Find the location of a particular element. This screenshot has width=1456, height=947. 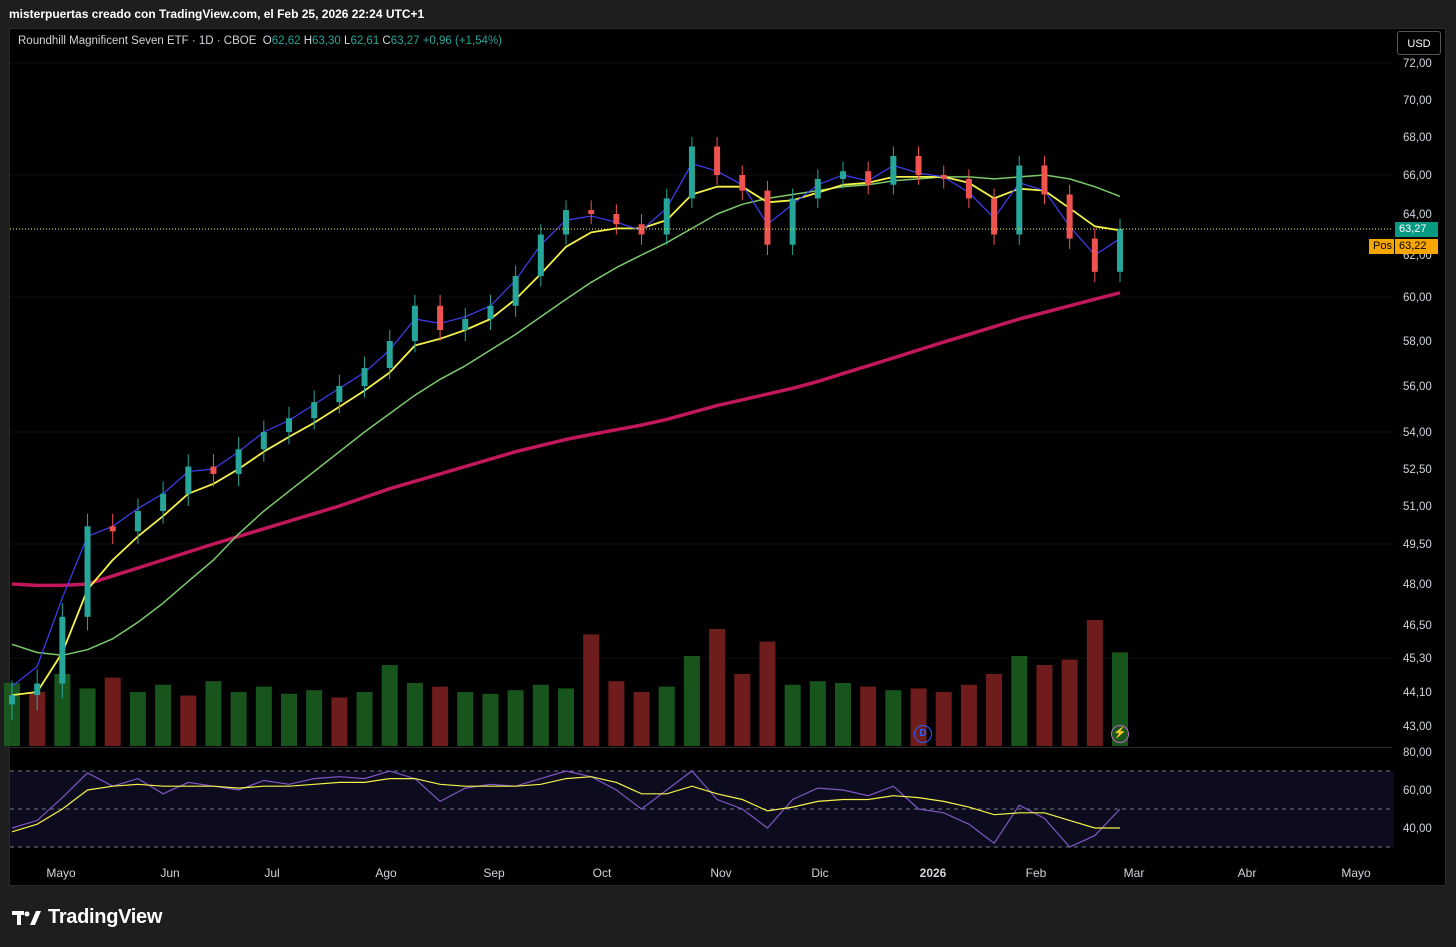

time-axis-label-7: Dic is located at coordinates (819, 873).